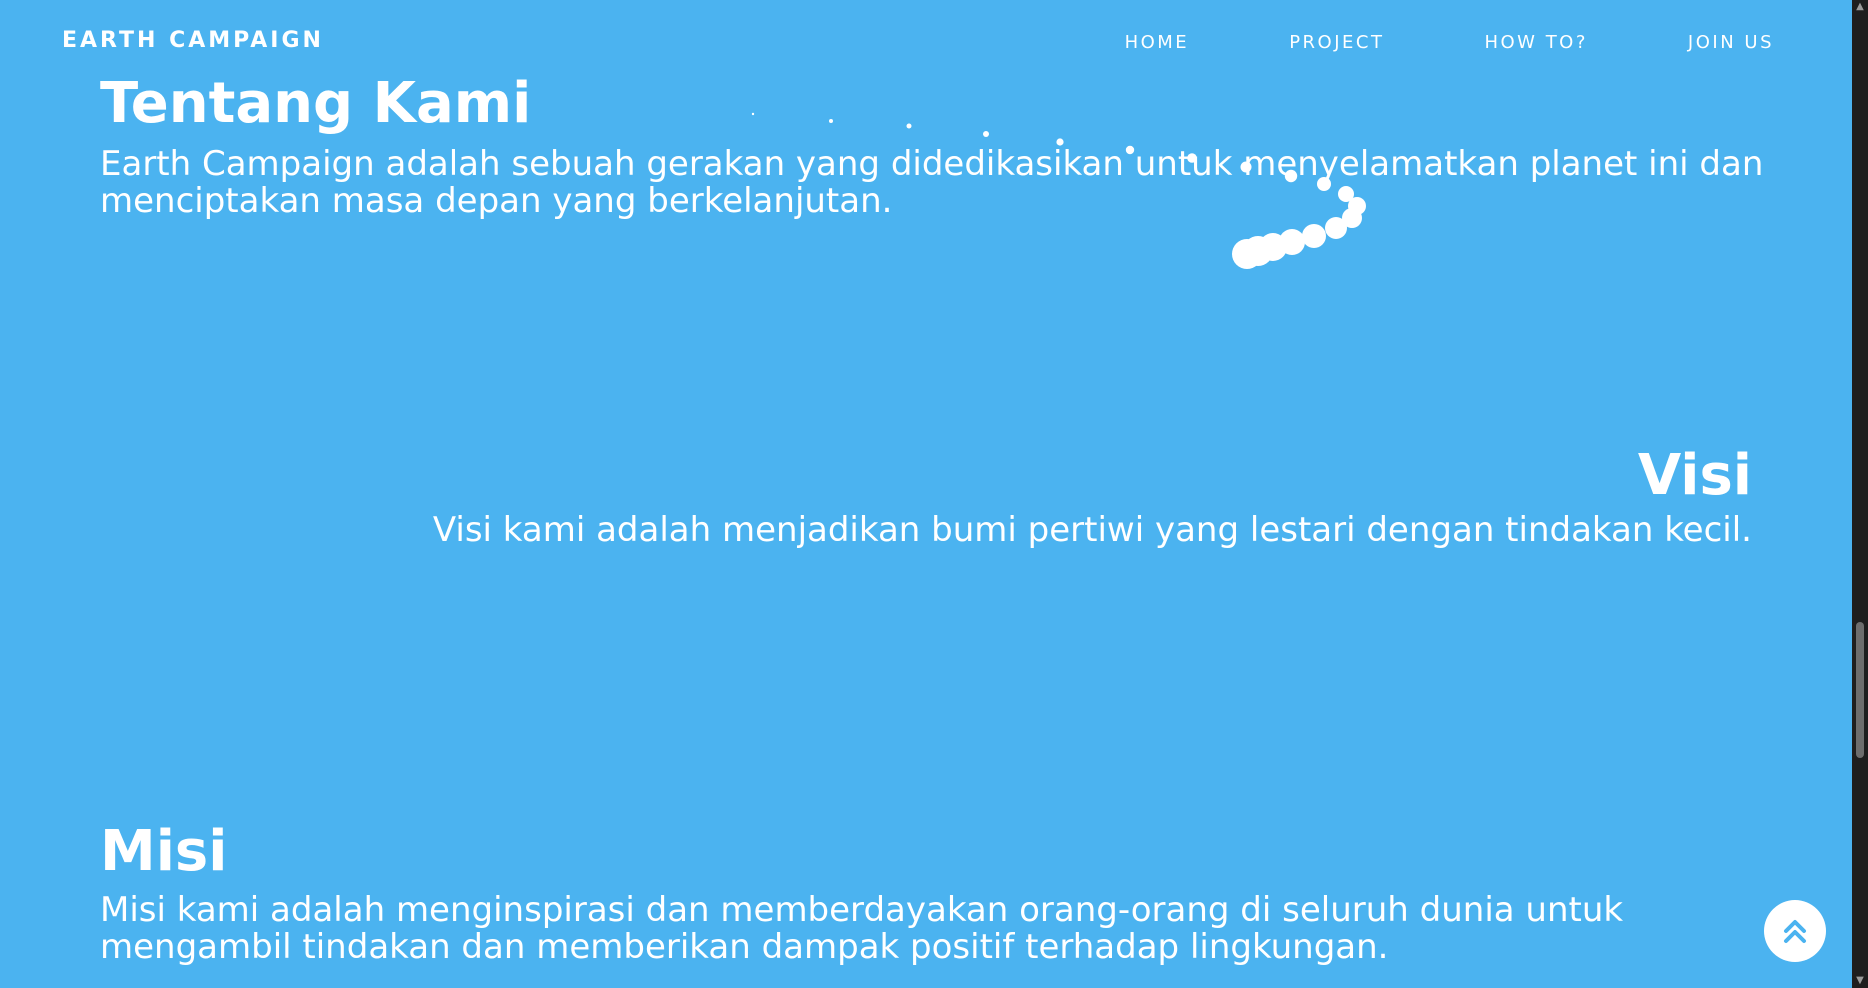 The height and width of the screenshot is (988, 1868). What do you see at coordinates (316, 103) in the screenshot?
I see `about-title: Tentang Kami` at bounding box center [316, 103].